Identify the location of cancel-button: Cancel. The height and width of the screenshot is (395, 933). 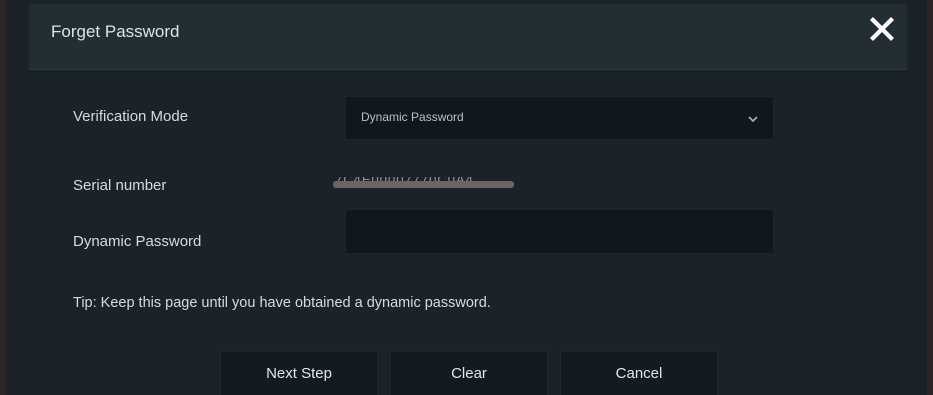
(639, 373).